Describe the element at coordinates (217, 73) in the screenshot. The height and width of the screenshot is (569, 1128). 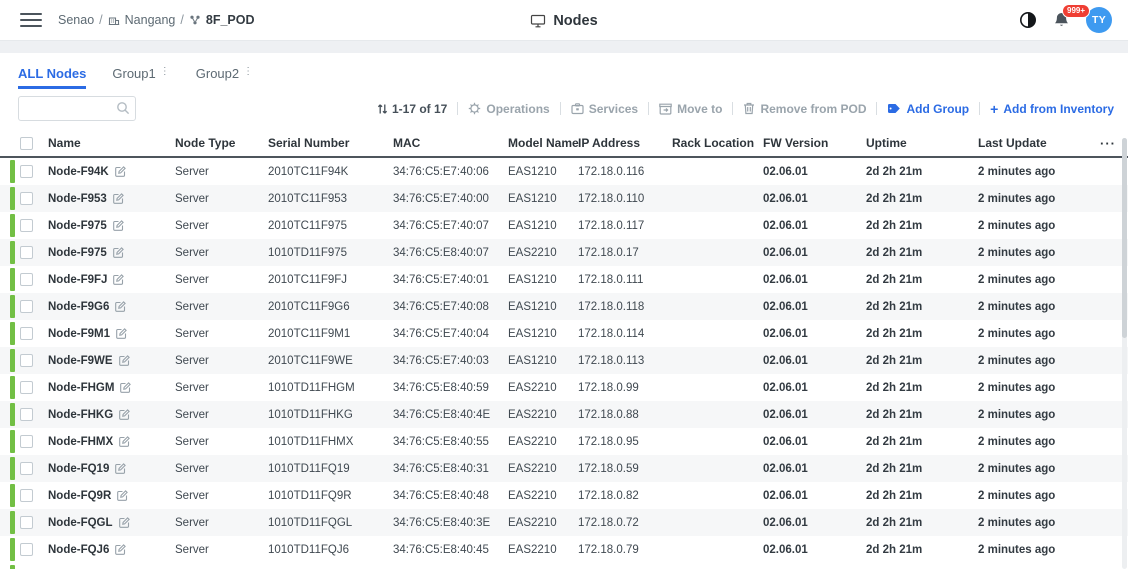
I see `tab-label: Group2` at that location.